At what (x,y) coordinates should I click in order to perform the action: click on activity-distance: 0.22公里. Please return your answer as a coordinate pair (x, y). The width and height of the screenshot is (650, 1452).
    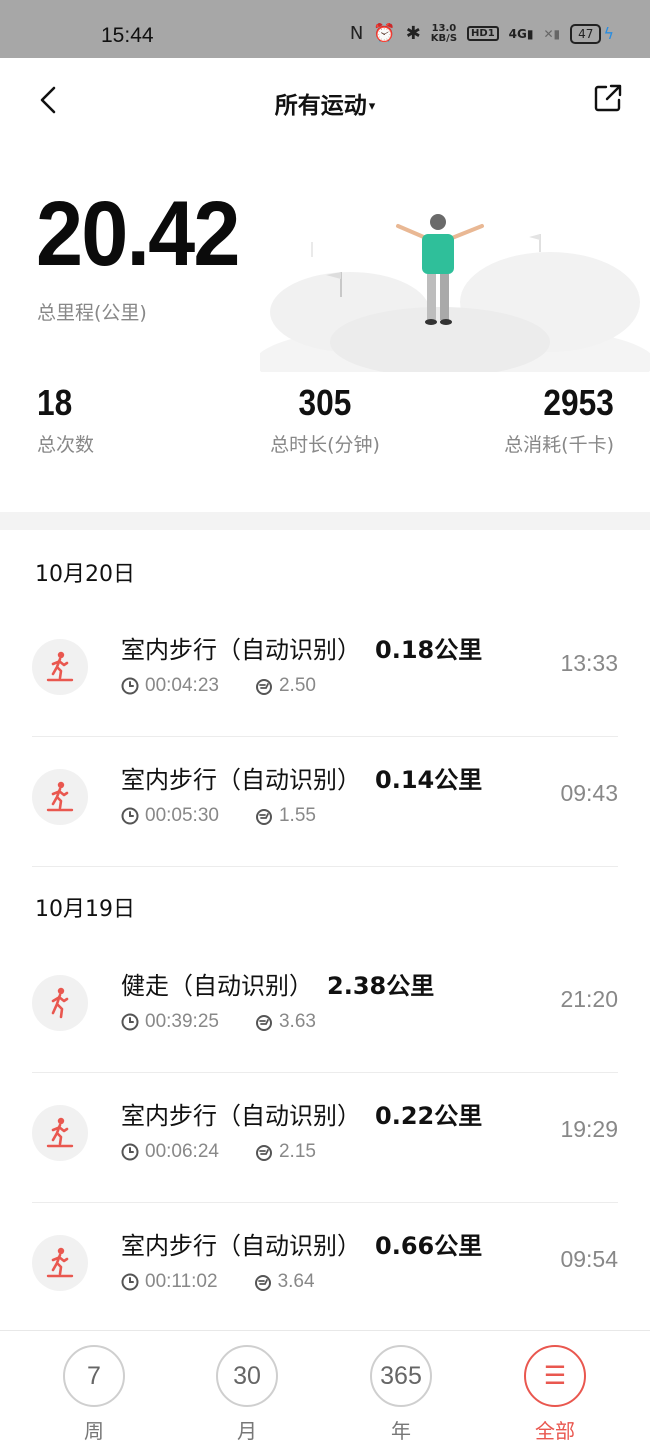
    Looking at the image, I should click on (429, 1116).